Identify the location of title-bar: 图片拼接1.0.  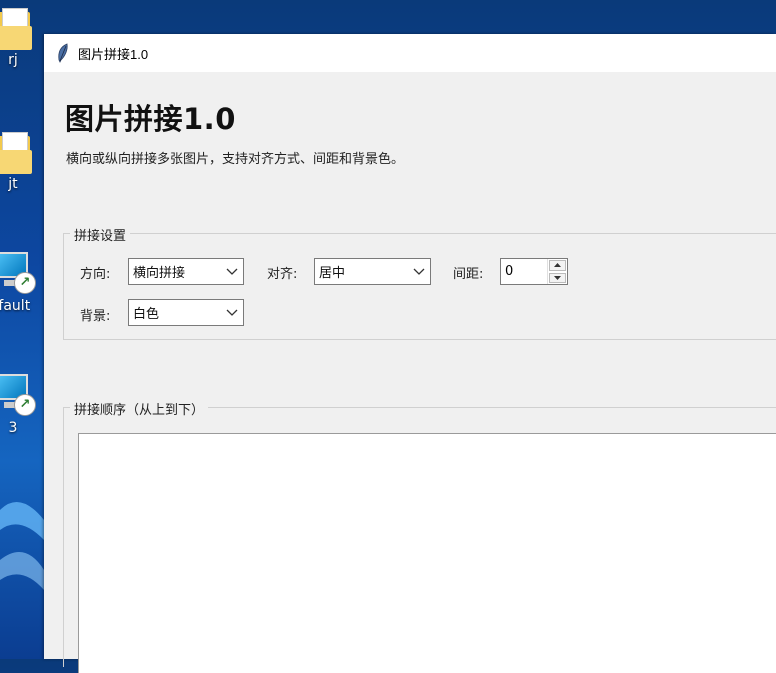
(410, 53).